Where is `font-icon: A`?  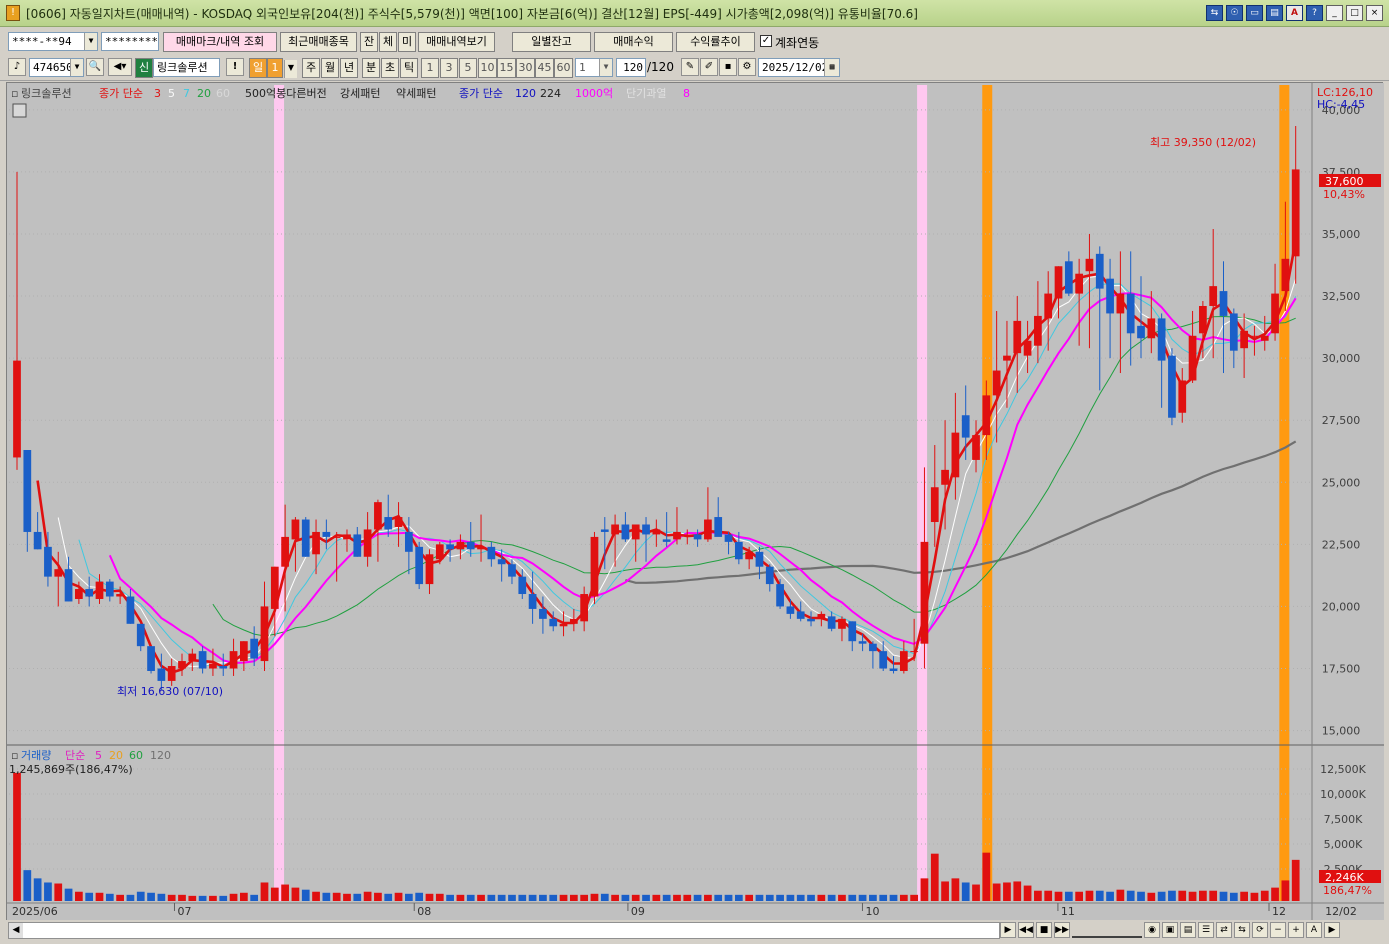 font-icon: A is located at coordinates (1294, 13).